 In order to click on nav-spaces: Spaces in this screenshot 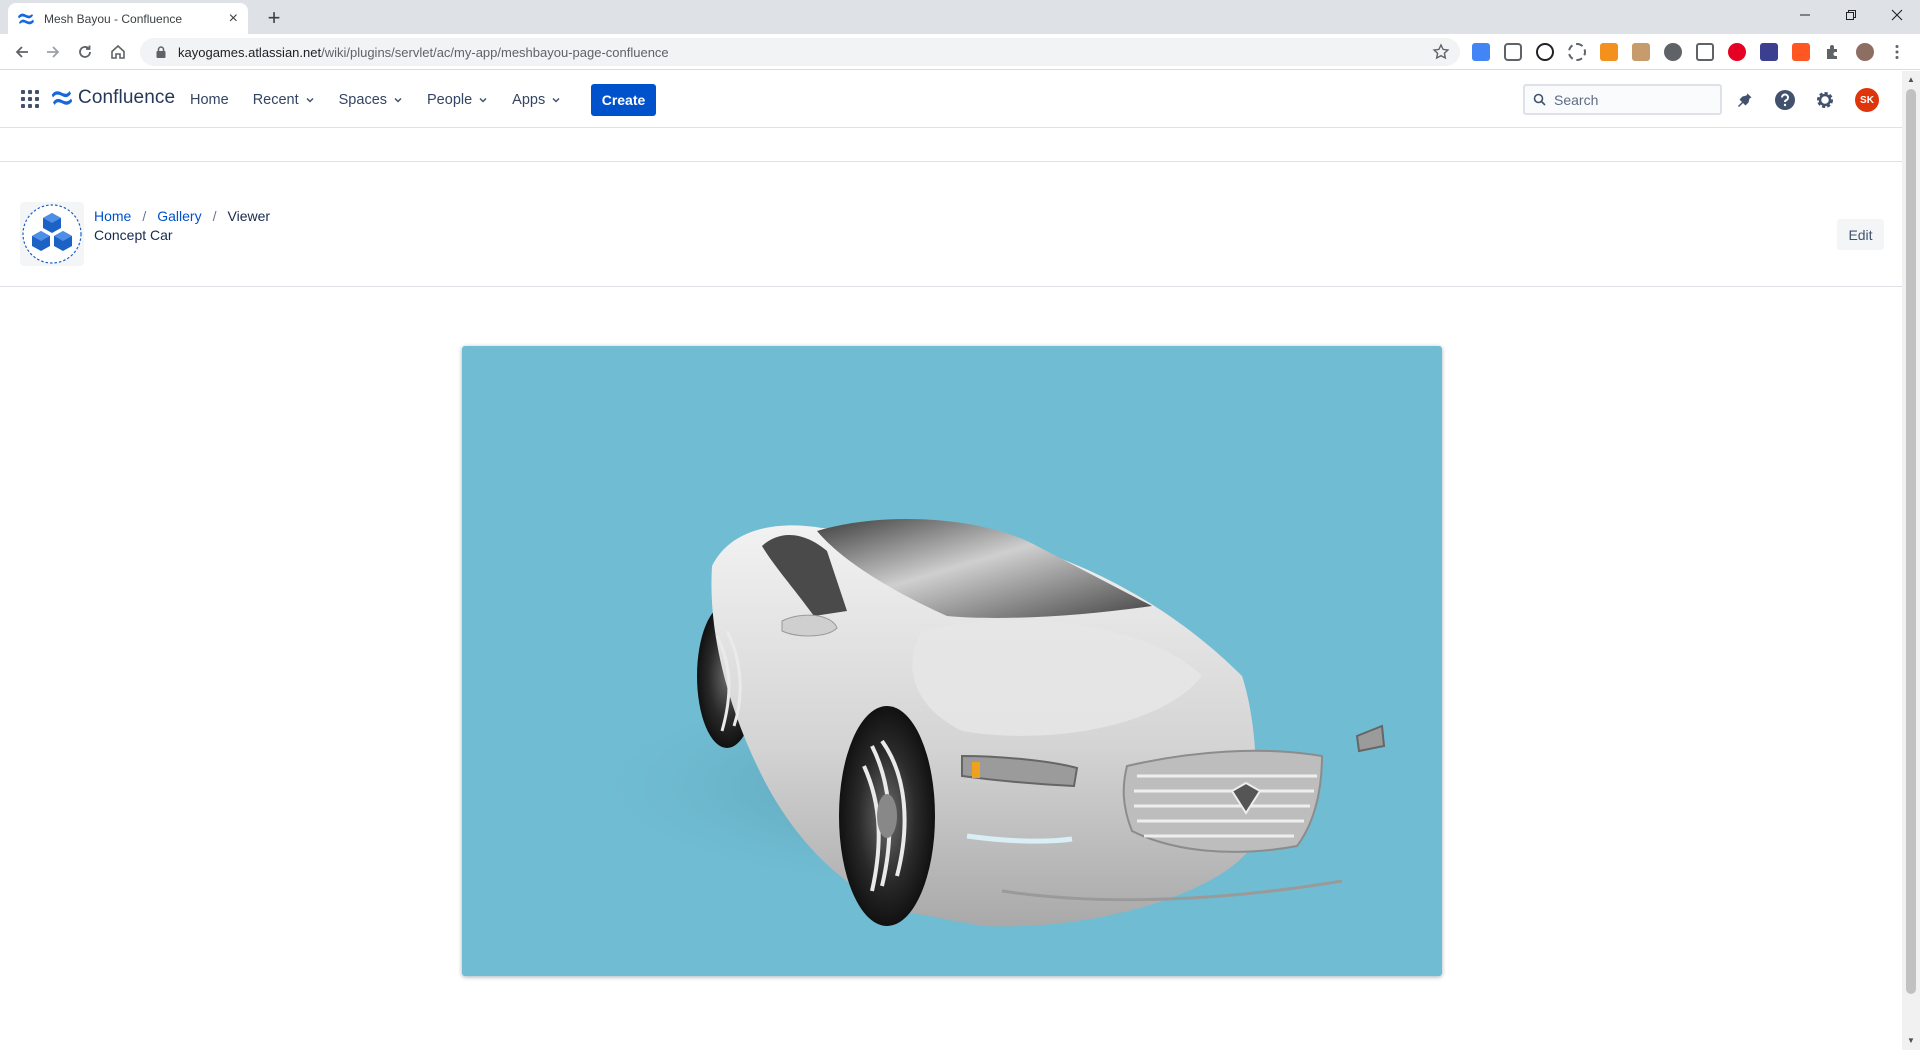, I will do `click(371, 100)`.